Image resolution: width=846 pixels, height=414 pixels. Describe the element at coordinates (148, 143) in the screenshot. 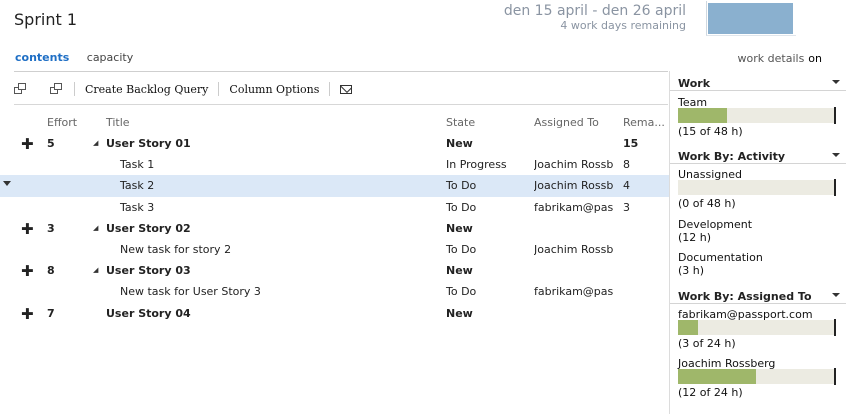

I see `title-cell: User Story 01` at that location.